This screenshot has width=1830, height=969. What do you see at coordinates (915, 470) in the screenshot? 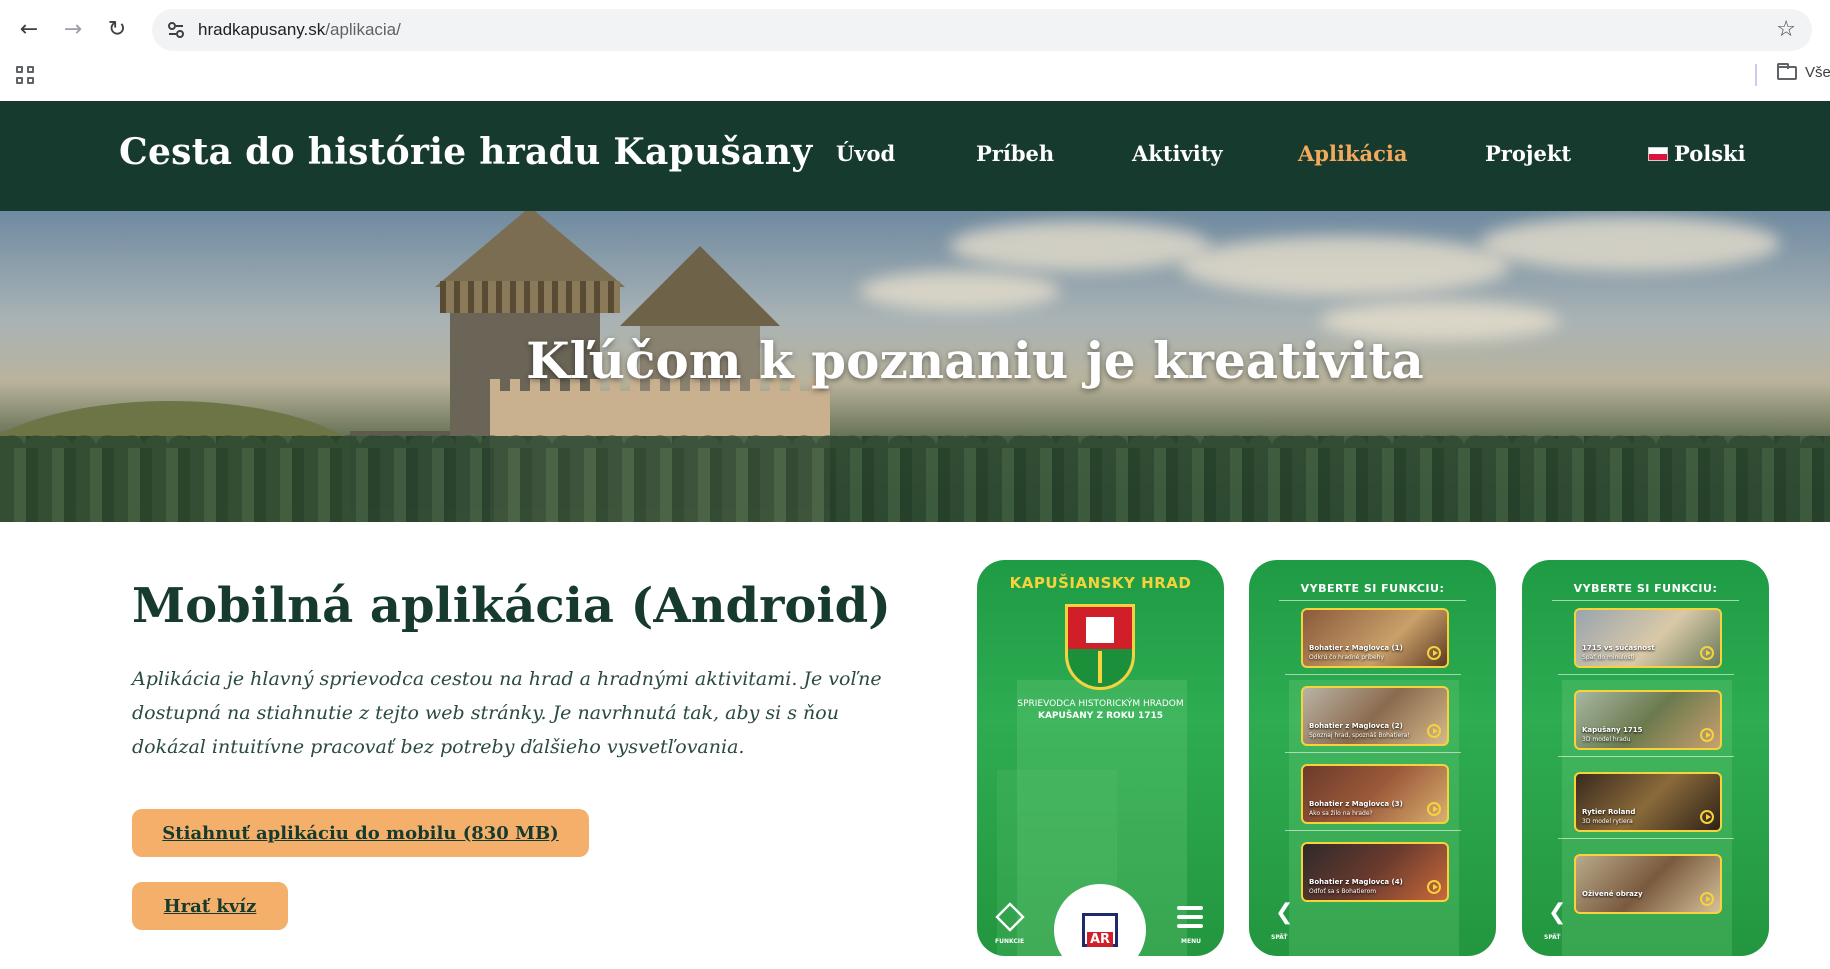
I see `forest` at bounding box center [915, 470].